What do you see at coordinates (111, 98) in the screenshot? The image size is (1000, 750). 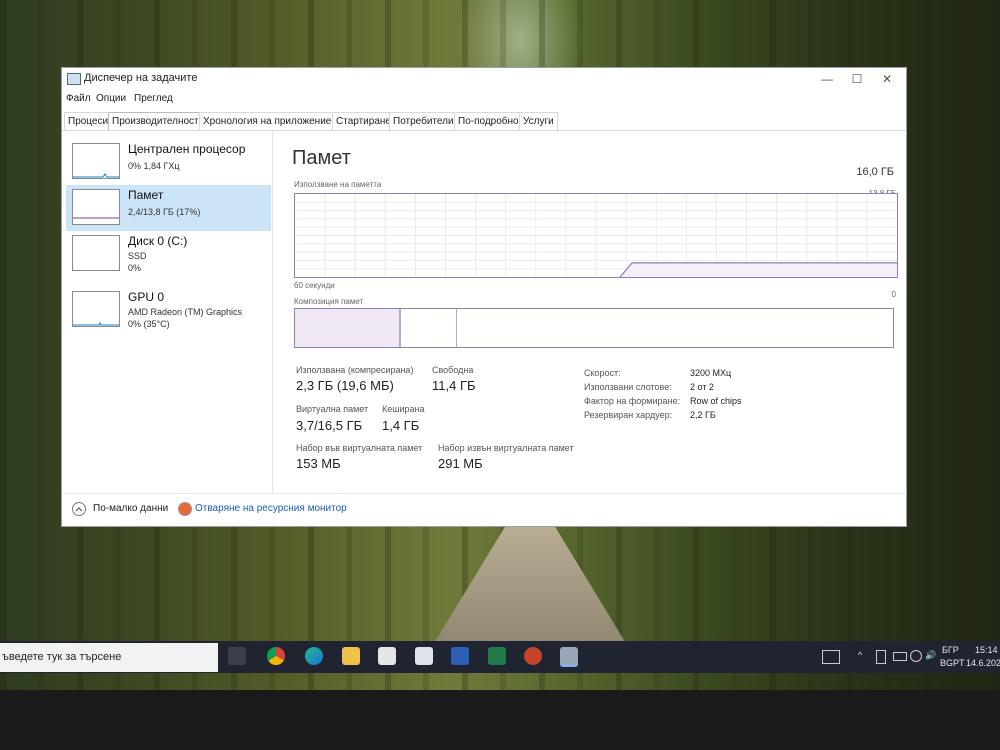 I see `menu-options: Опции` at bounding box center [111, 98].